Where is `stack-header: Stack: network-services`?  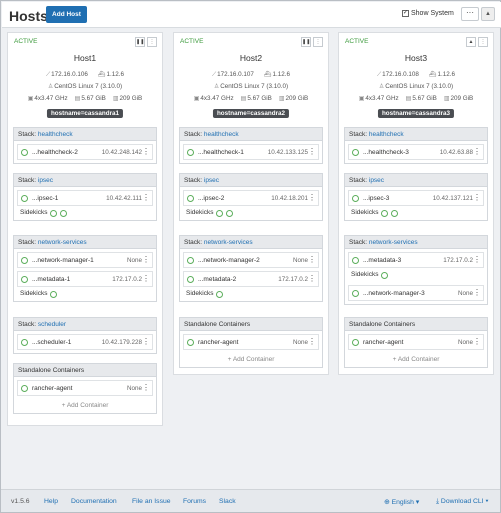 stack-header: Stack: network-services is located at coordinates (416, 242).